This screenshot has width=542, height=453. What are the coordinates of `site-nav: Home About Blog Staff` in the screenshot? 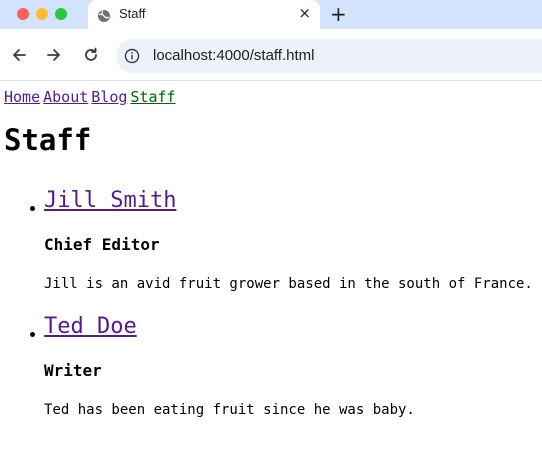 It's located at (91, 97).